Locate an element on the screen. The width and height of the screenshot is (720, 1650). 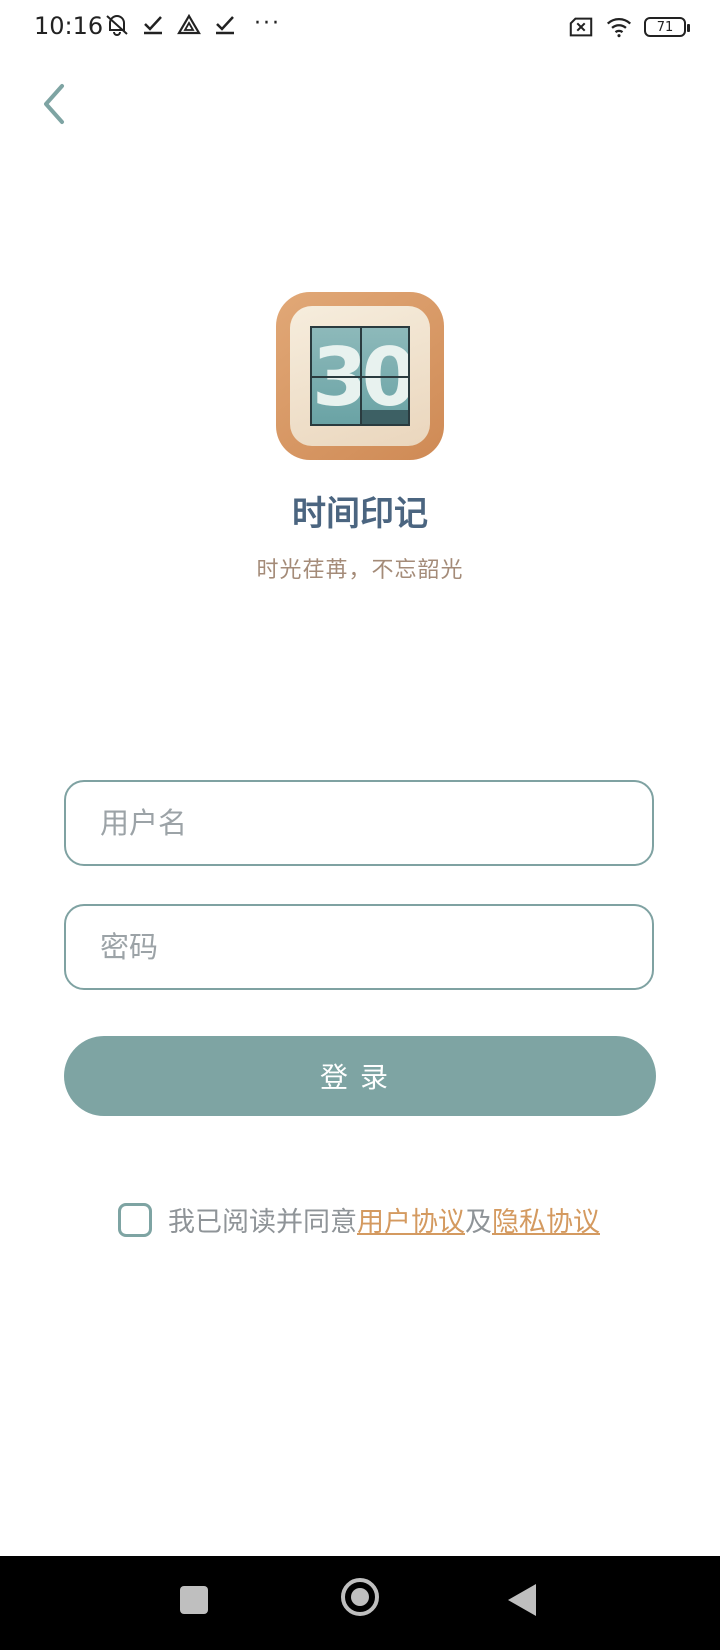
status-time: 10:16 is located at coordinates (69, 26).